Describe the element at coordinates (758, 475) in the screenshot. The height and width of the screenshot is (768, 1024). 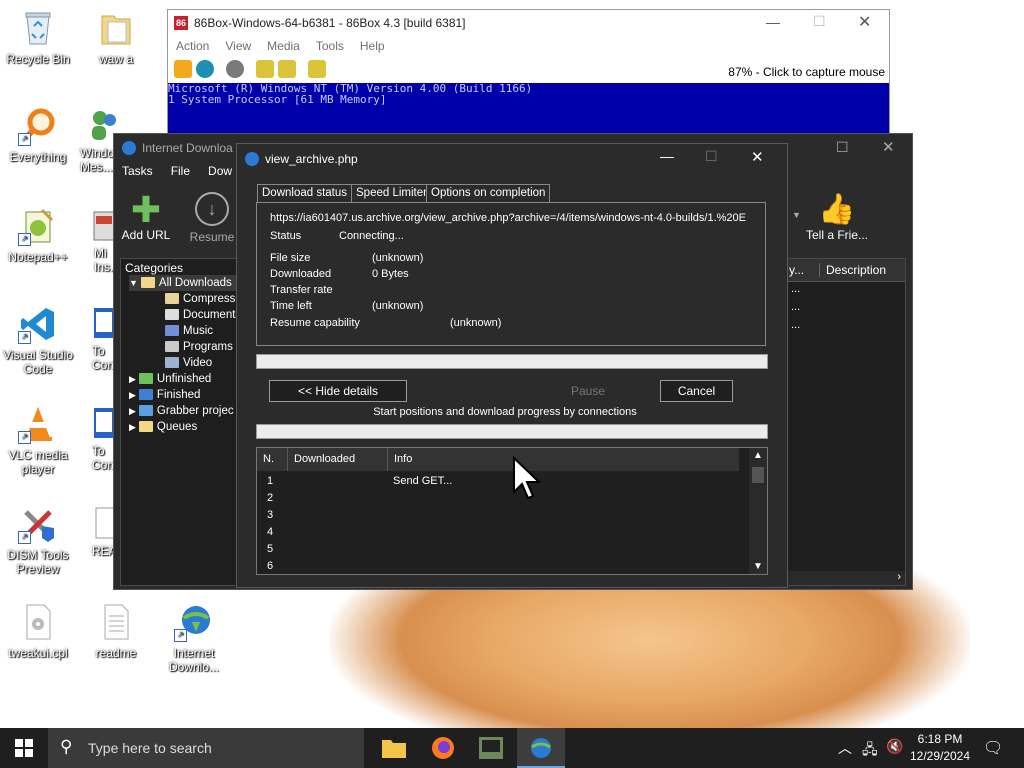
I see `scrollbar-thumb` at that location.